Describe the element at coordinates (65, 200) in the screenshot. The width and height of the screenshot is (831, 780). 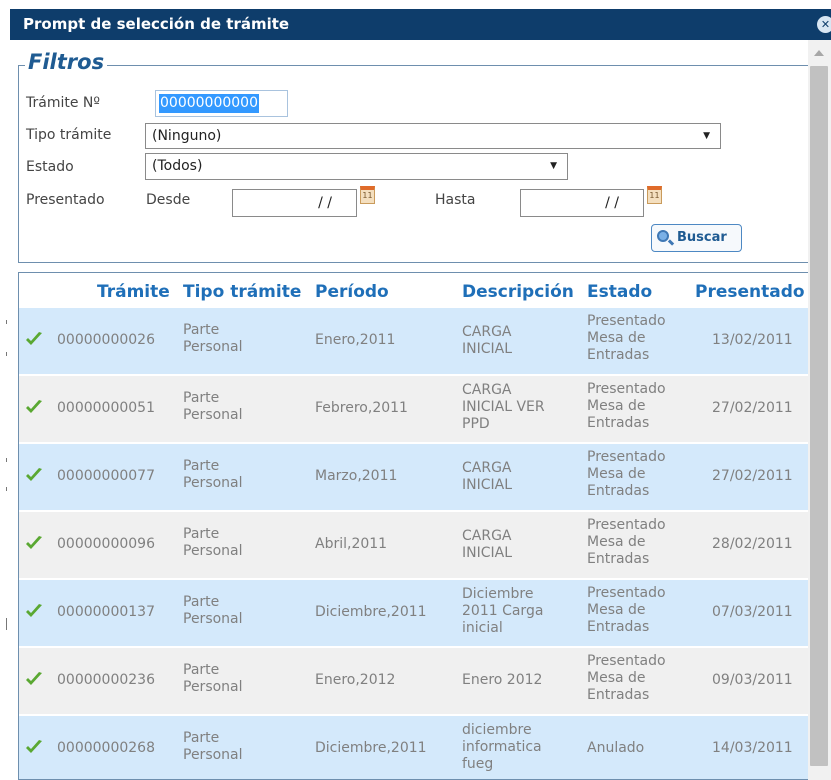
I see `presentado-label: Presentado` at that location.